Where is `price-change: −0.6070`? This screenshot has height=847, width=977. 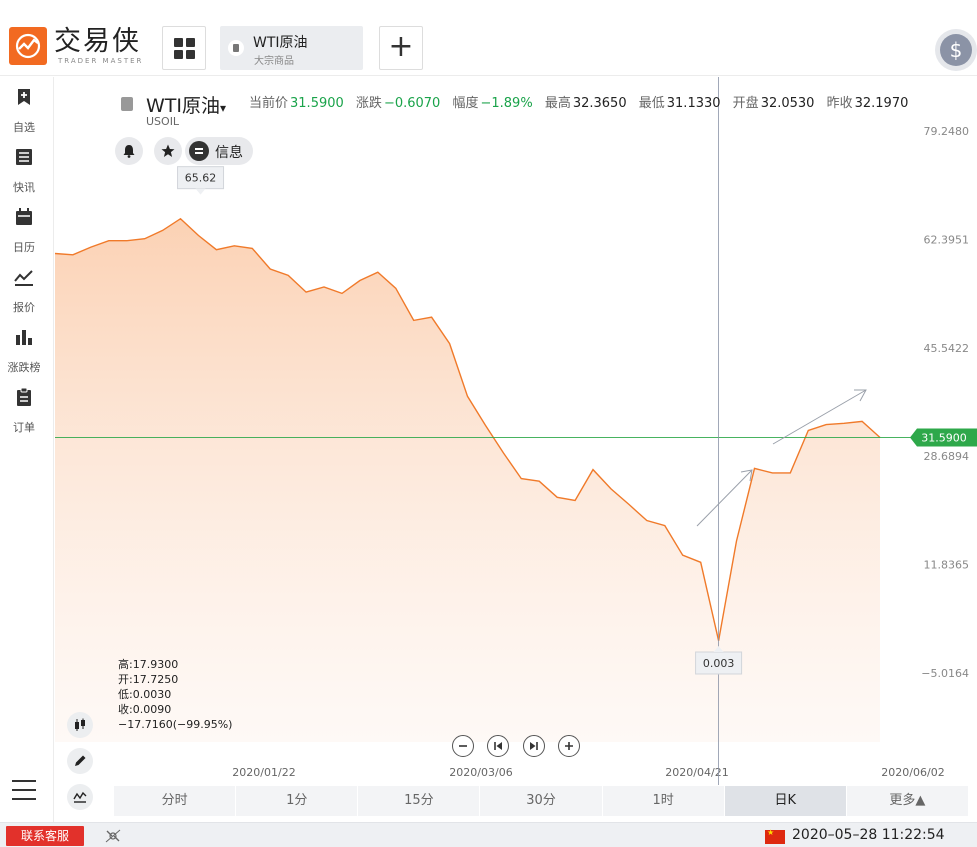 price-change: −0.6070 is located at coordinates (412, 103).